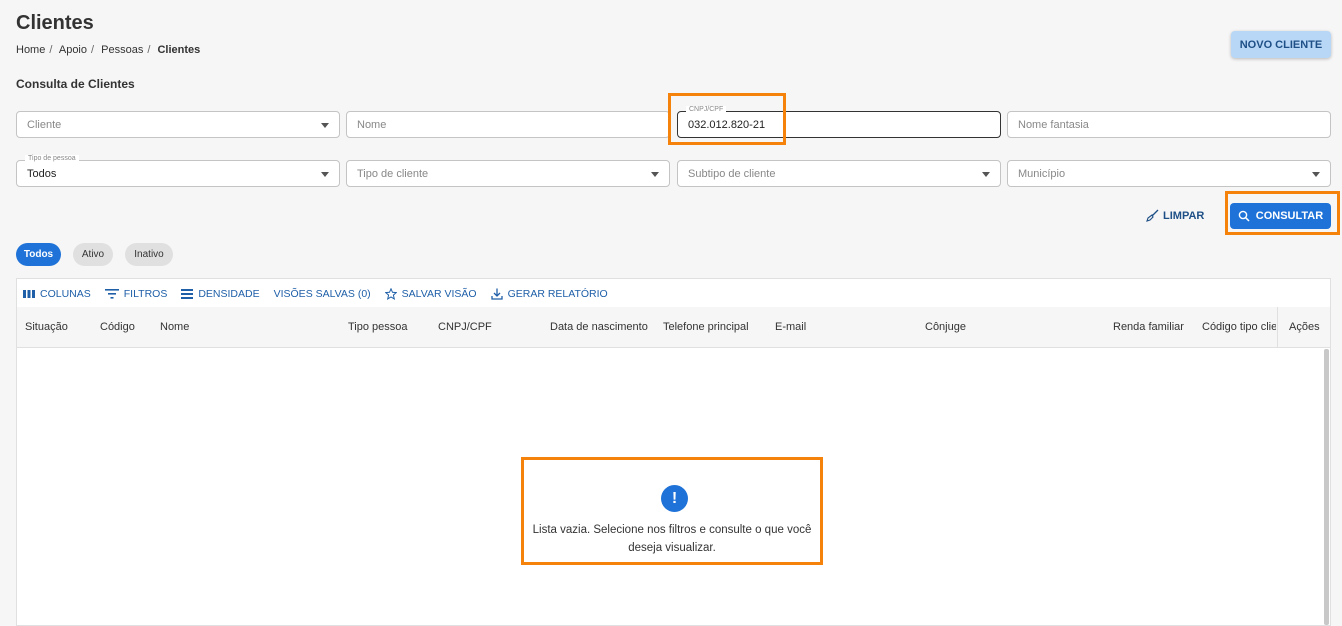 The image size is (1342, 626). Describe the element at coordinates (1326, 487) in the screenshot. I see `vertical-scrollbar` at that location.